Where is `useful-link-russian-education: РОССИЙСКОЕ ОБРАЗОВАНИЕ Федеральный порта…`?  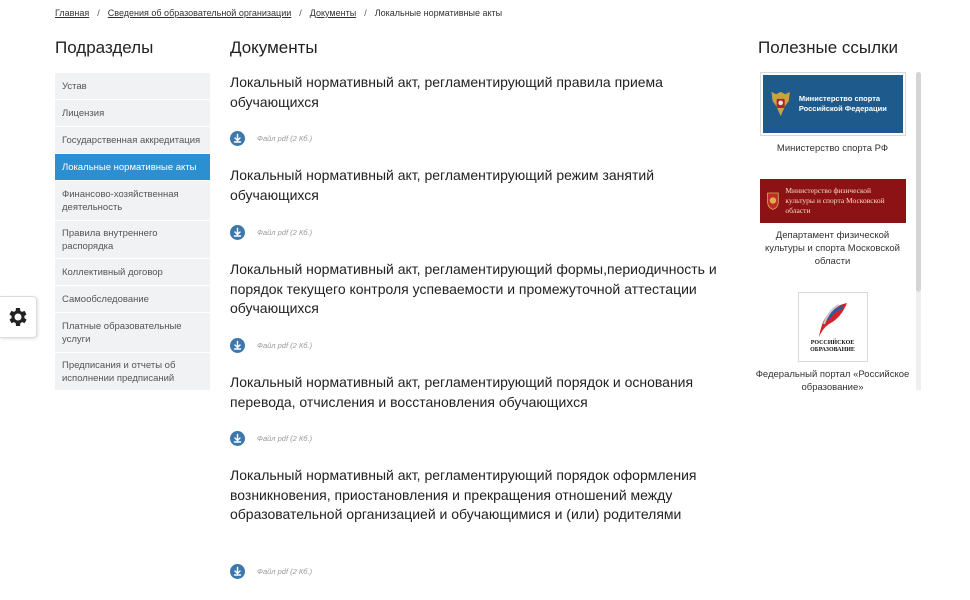
useful-link-russian-education: РОССИЙСКОЕ ОБРАЗОВАНИЕ Федеральный порта… is located at coordinates (832, 343).